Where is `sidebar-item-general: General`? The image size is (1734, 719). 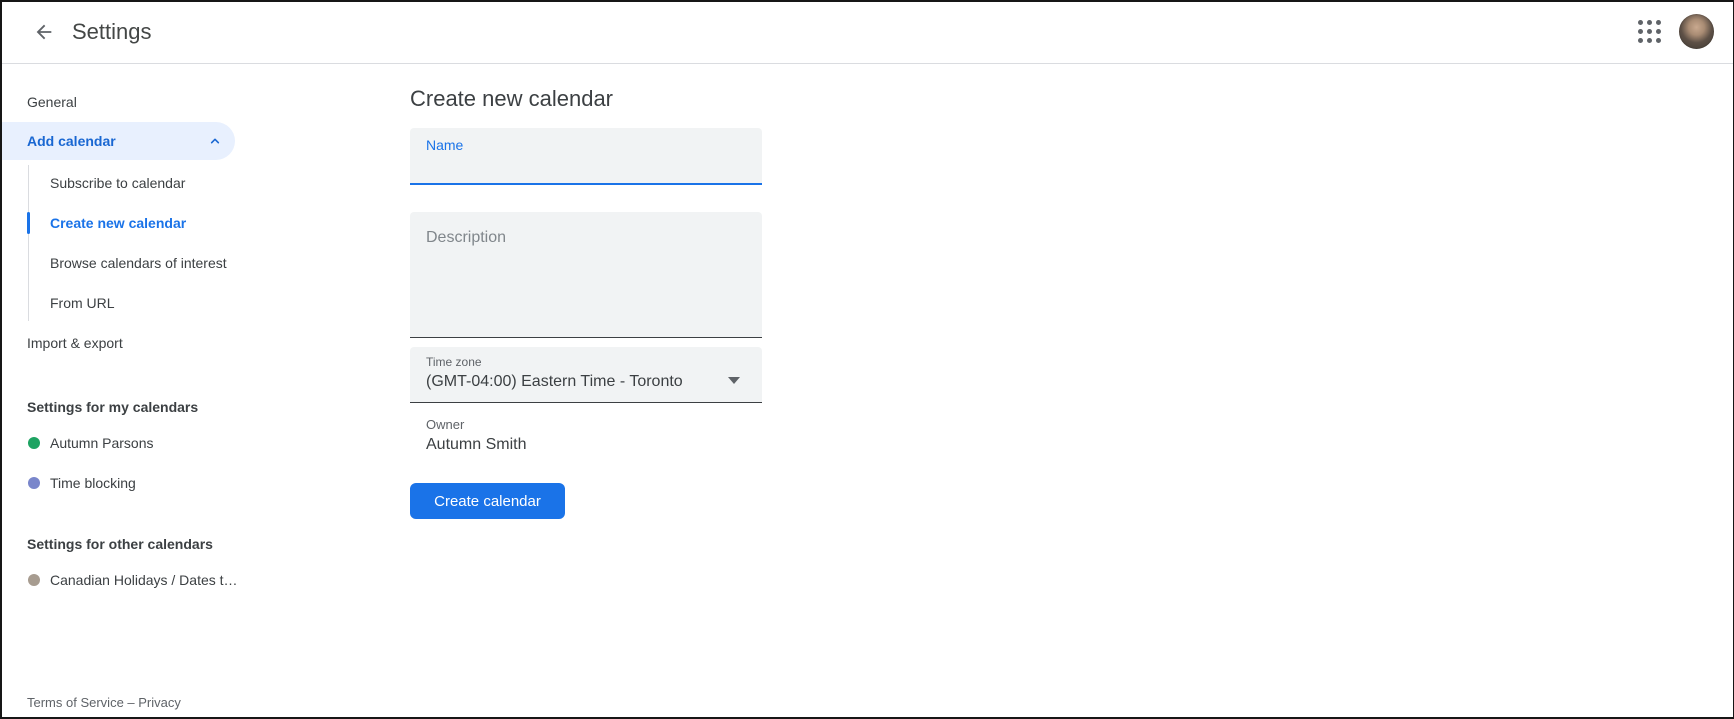
sidebar-item-general: General is located at coordinates (168, 102).